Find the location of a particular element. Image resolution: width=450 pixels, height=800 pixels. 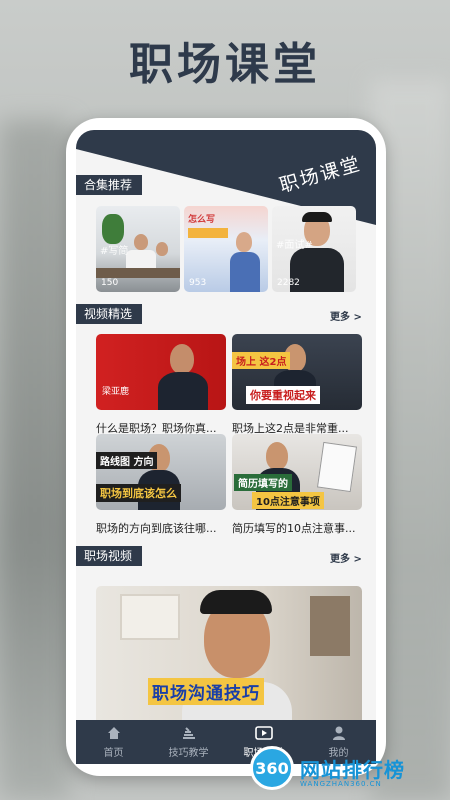

collection-card-3: #面试# 2282 is located at coordinates (314, 249).